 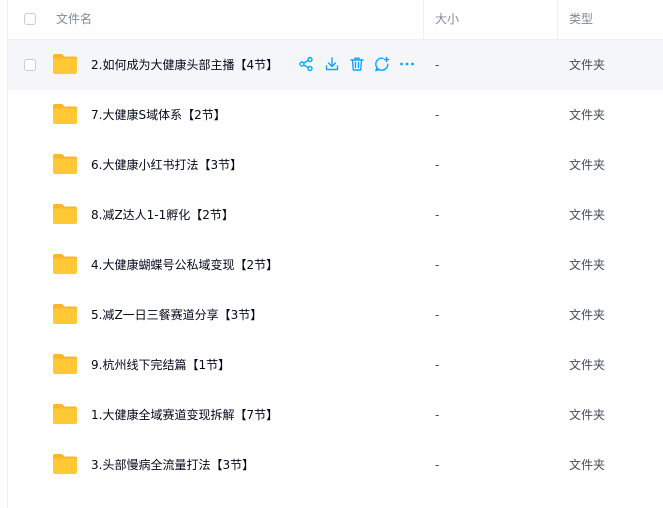 I want to click on column-header-type: 类型, so click(x=581, y=19).